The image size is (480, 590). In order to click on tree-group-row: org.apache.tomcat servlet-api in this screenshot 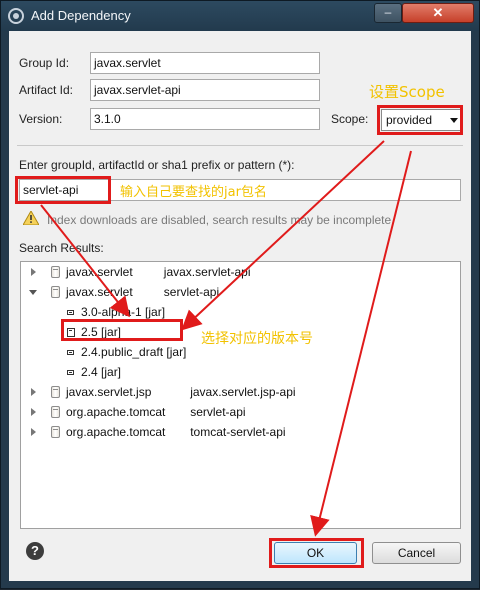, I will do `click(240, 412)`.